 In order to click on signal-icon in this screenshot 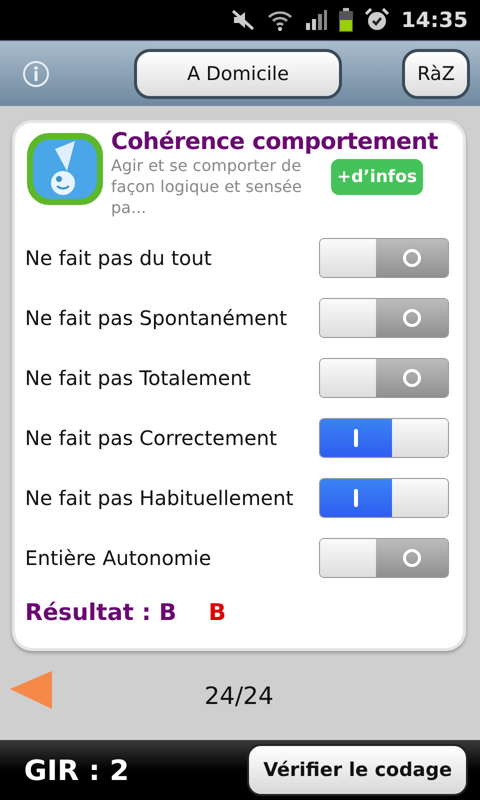, I will do `click(316, 20)`.